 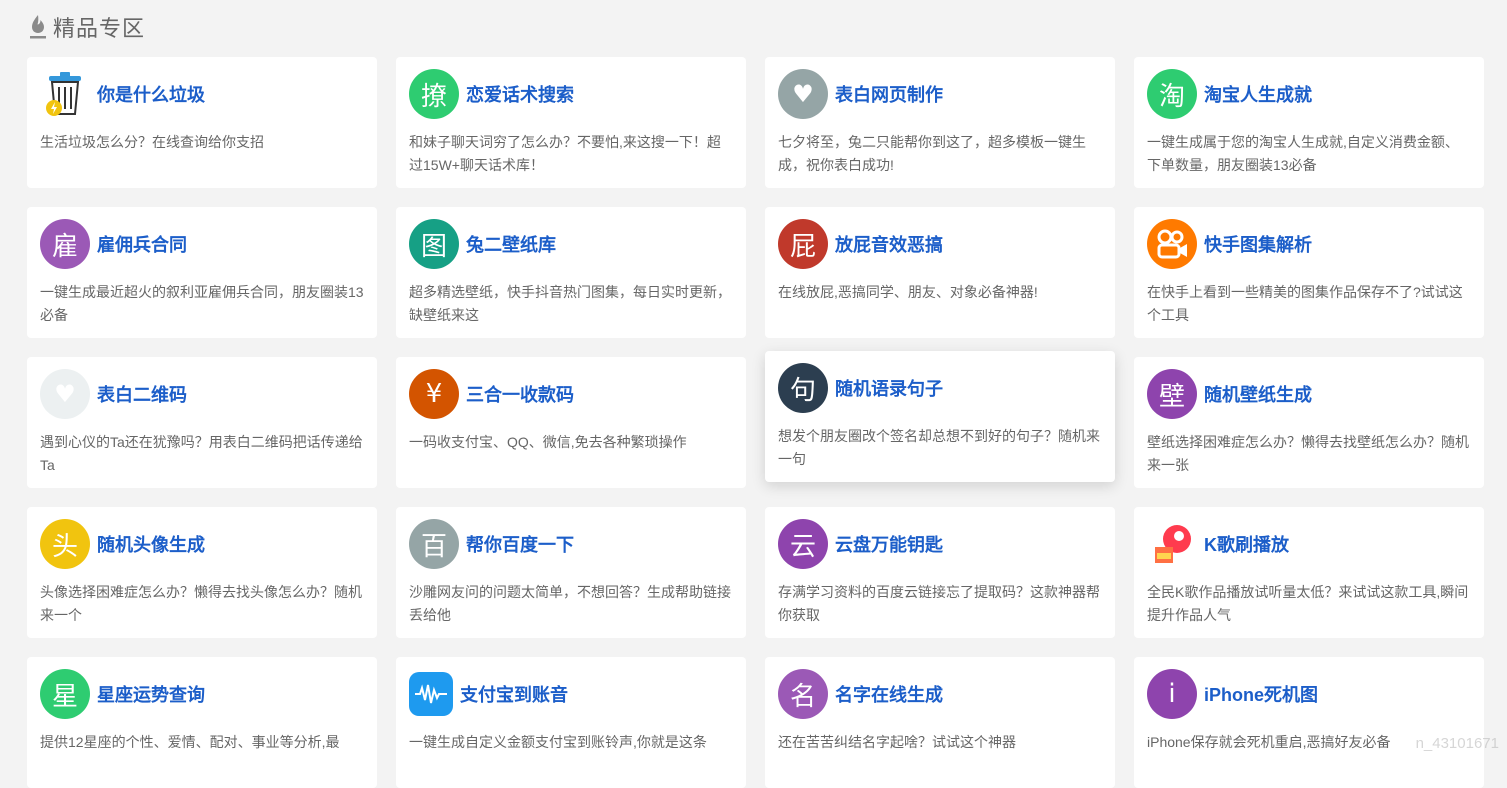 I want to click on letter-icon: 百, so click(x=434, y=544).